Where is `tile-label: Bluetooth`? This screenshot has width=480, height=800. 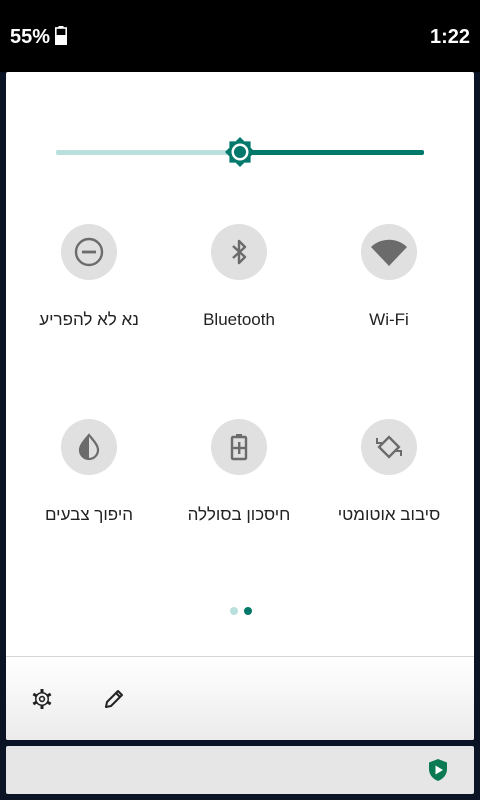
tile-label: Bluetooth is located at coordinates (239, 319).